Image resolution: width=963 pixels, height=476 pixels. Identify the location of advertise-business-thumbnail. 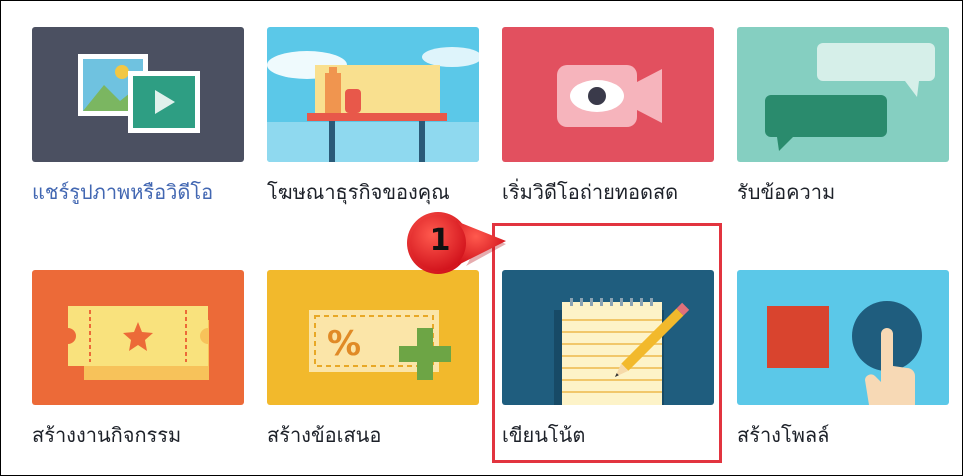
(373, 94).